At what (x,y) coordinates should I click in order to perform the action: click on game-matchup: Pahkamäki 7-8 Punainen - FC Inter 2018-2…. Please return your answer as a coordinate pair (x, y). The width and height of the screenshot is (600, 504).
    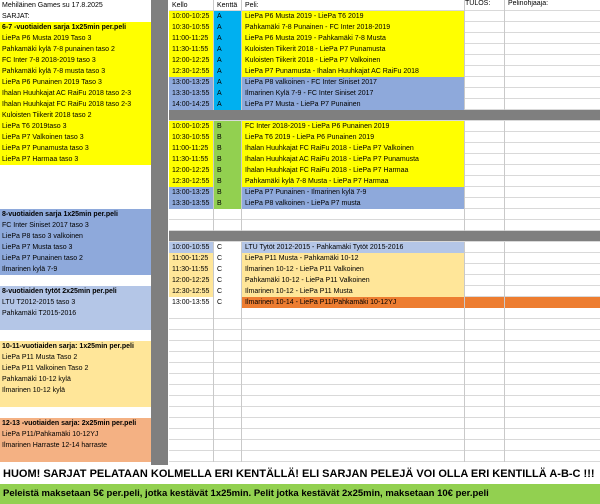
    Looking at the image, I should click on (353, 27).